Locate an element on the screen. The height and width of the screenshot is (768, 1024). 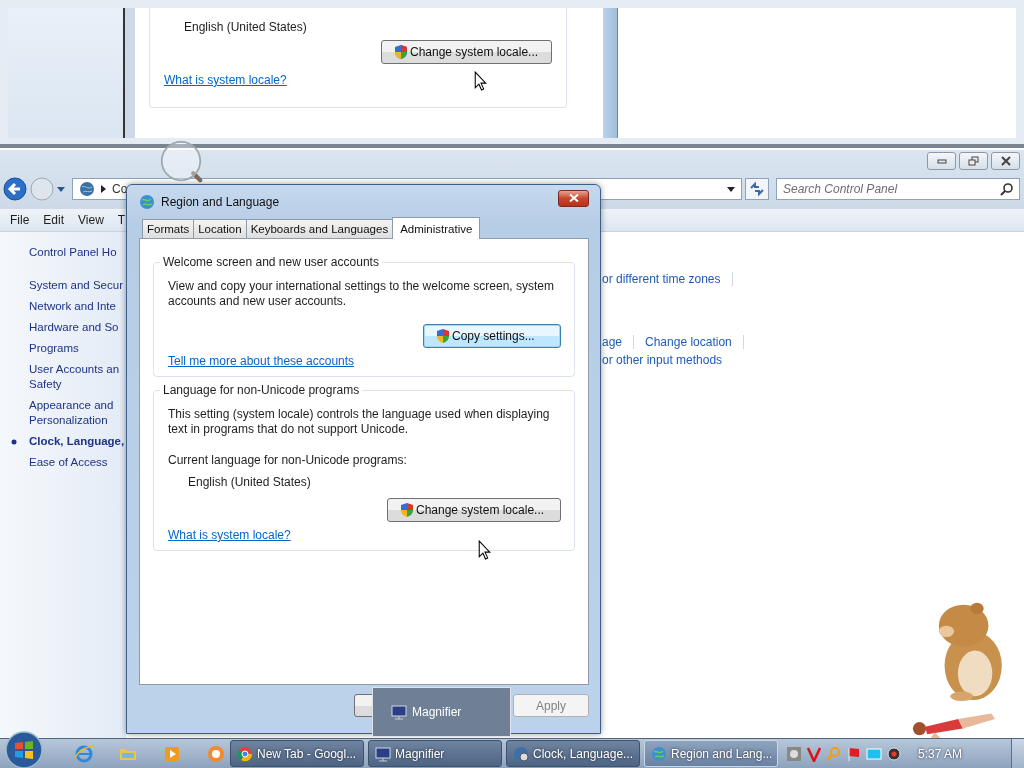
menu-item: File is located at coordinates (20, 220).